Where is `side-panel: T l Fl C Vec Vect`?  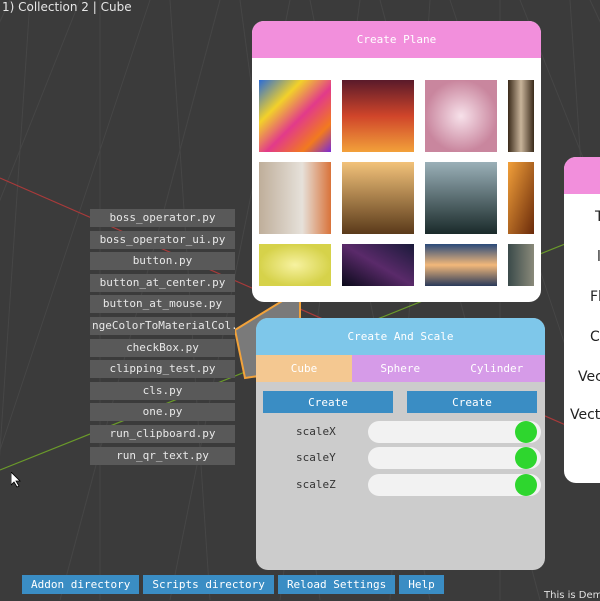
side-panel: T l Fl C Vec Vect is located at coordinates (582, 320).